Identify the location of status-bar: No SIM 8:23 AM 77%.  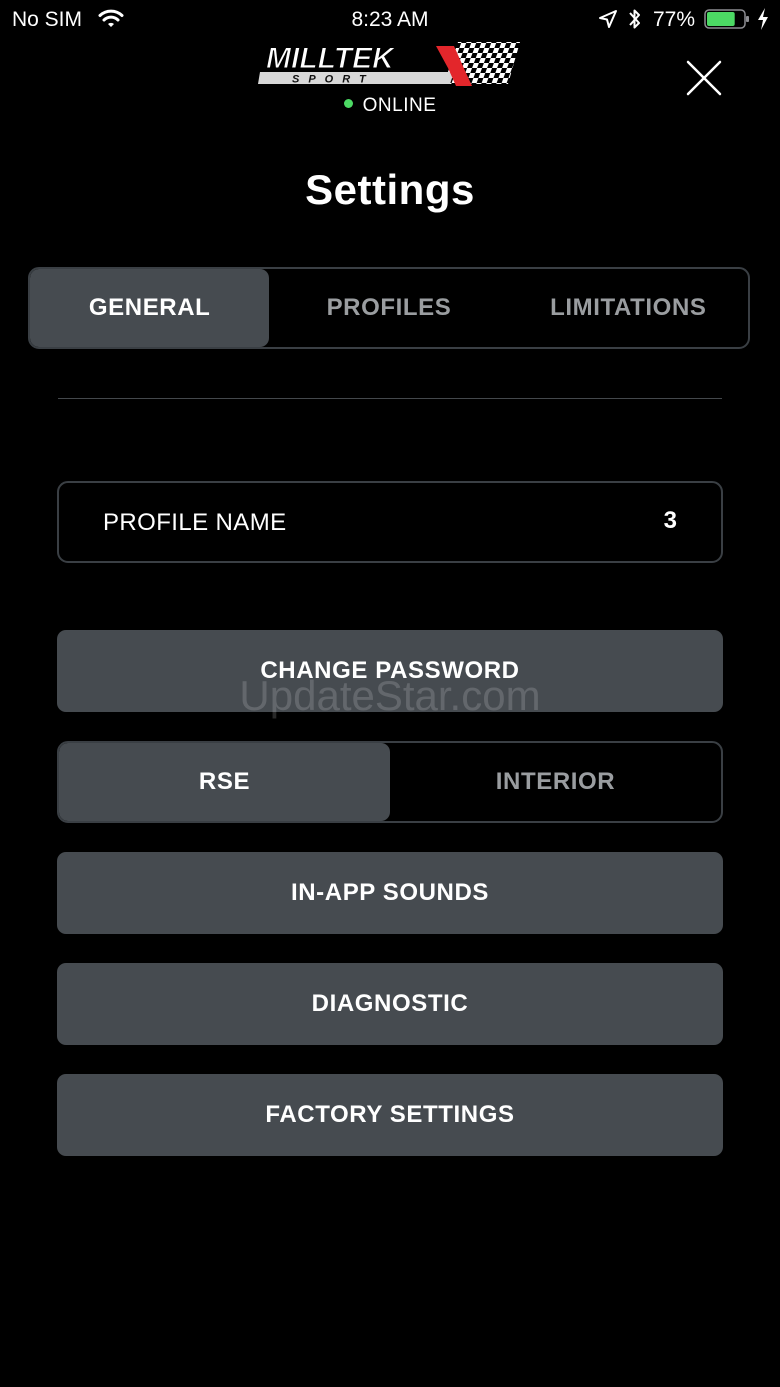
(390, 20).